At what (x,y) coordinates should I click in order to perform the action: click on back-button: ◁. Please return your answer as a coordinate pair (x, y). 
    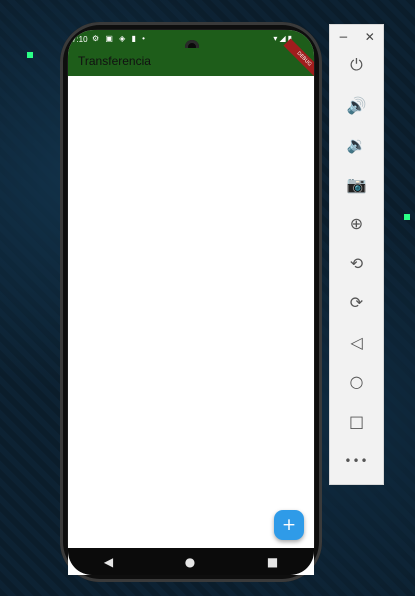
    Looking at the image, I should click on (356, 342).